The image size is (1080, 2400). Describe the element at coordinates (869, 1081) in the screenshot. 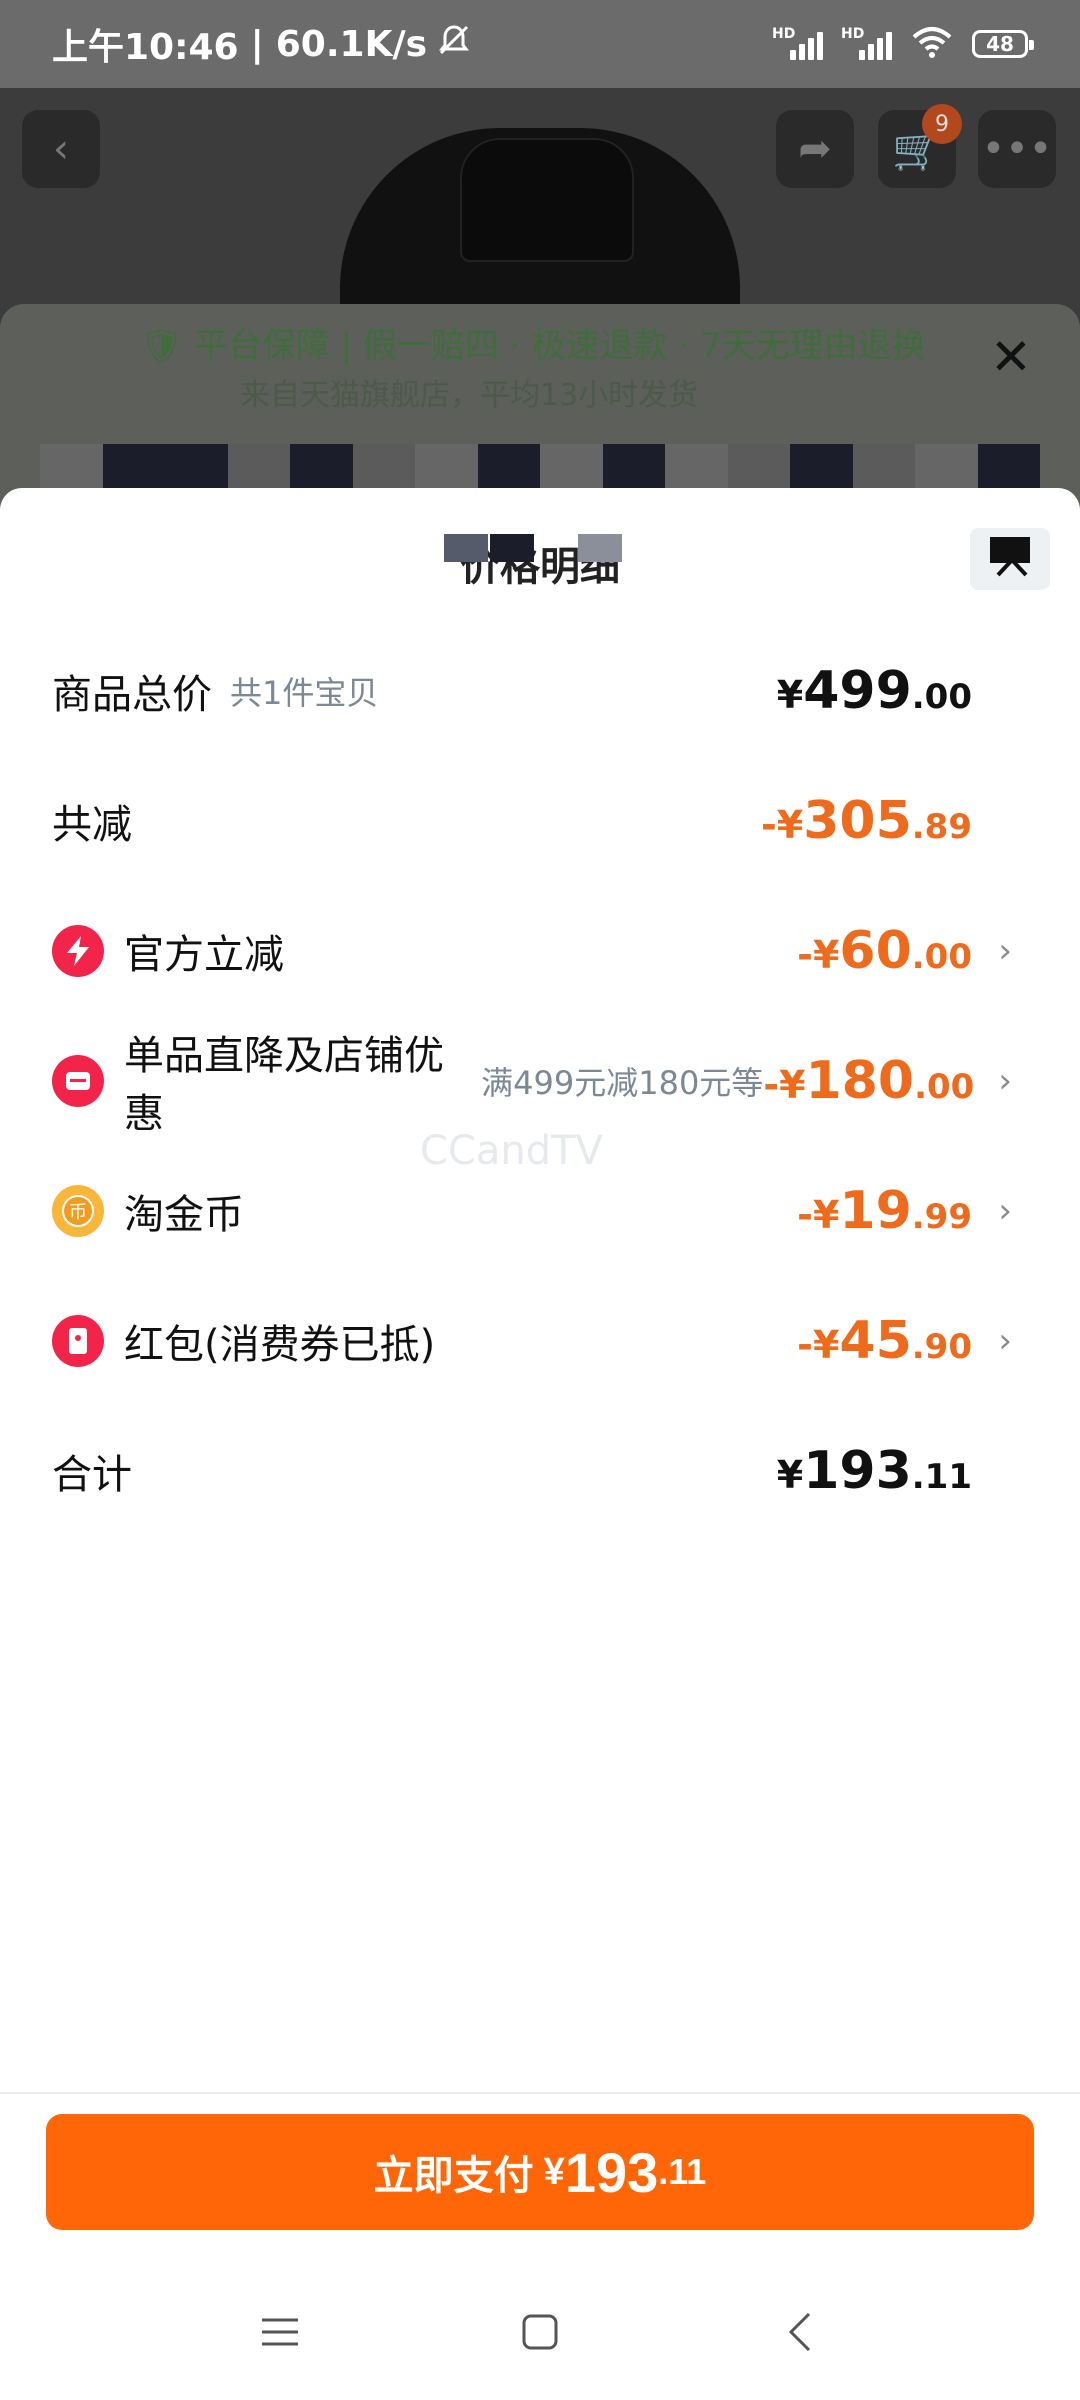

I see `shop-discount-amount: -¥180.00` at that location.